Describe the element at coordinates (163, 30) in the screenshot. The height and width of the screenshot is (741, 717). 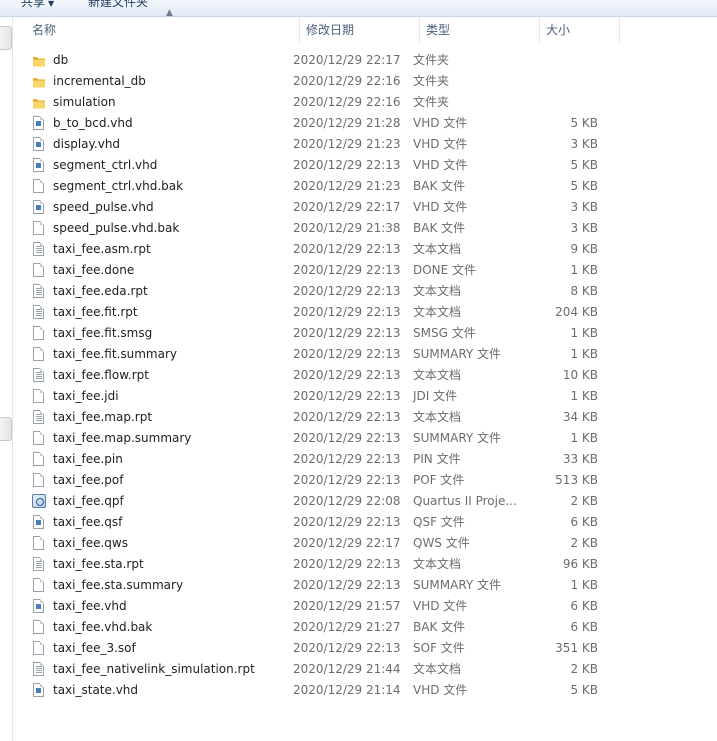
I see `column-header-name: 名称` at that location.